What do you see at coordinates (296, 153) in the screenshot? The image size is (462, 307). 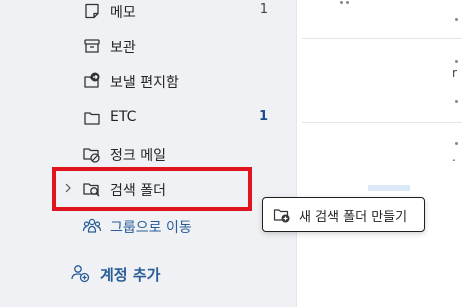 I see `pane-divider` at bounding box center [296, 153].